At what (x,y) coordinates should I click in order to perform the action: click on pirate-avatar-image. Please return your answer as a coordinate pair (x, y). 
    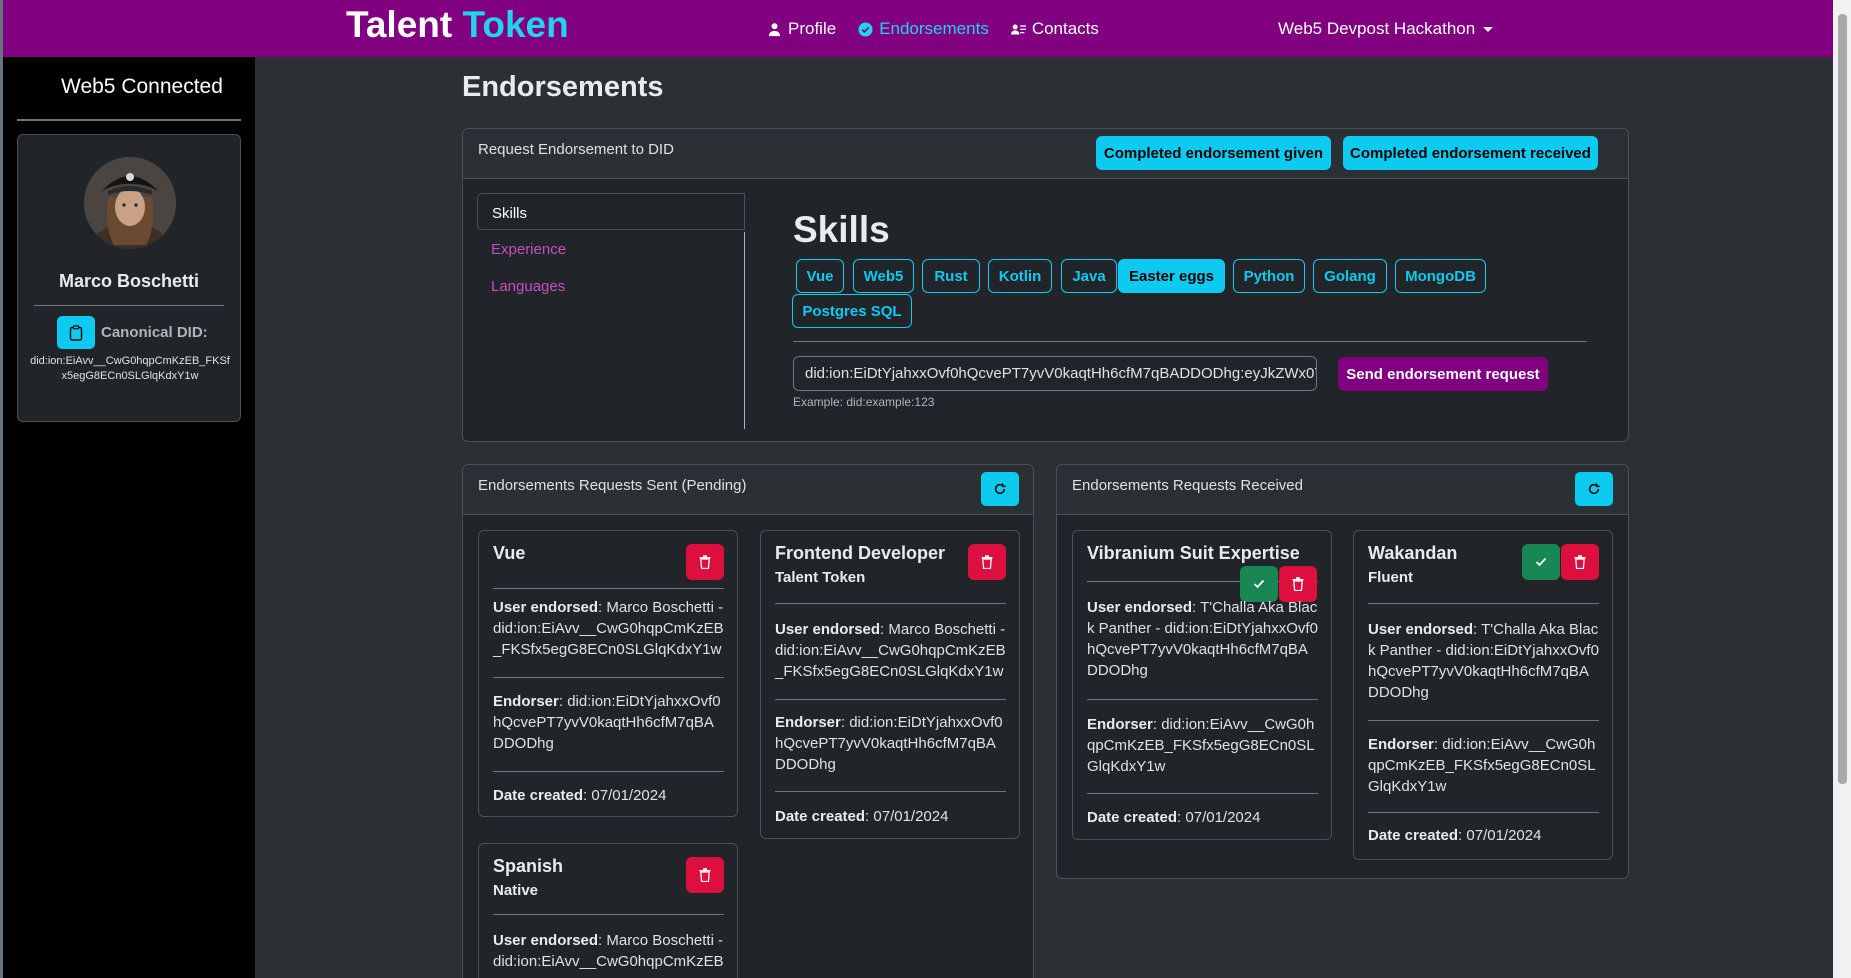
    Looking at the image, I should click on (130, 203).